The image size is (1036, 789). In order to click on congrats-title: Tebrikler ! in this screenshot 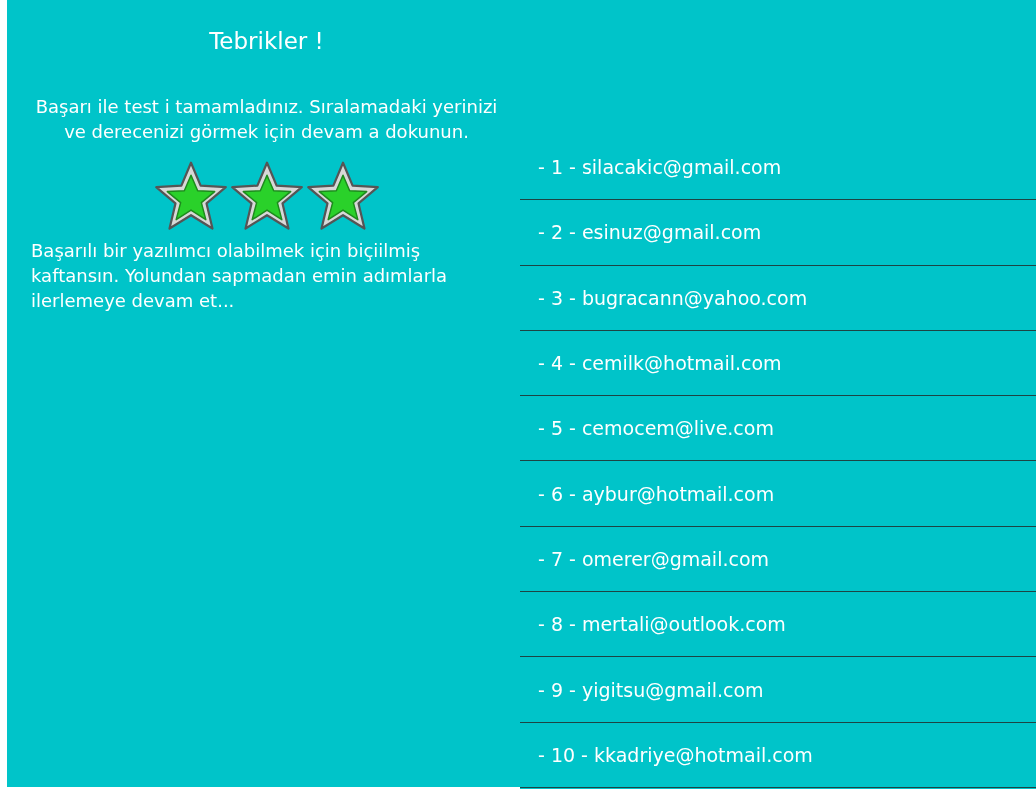, I will do `click(266, 41)`.